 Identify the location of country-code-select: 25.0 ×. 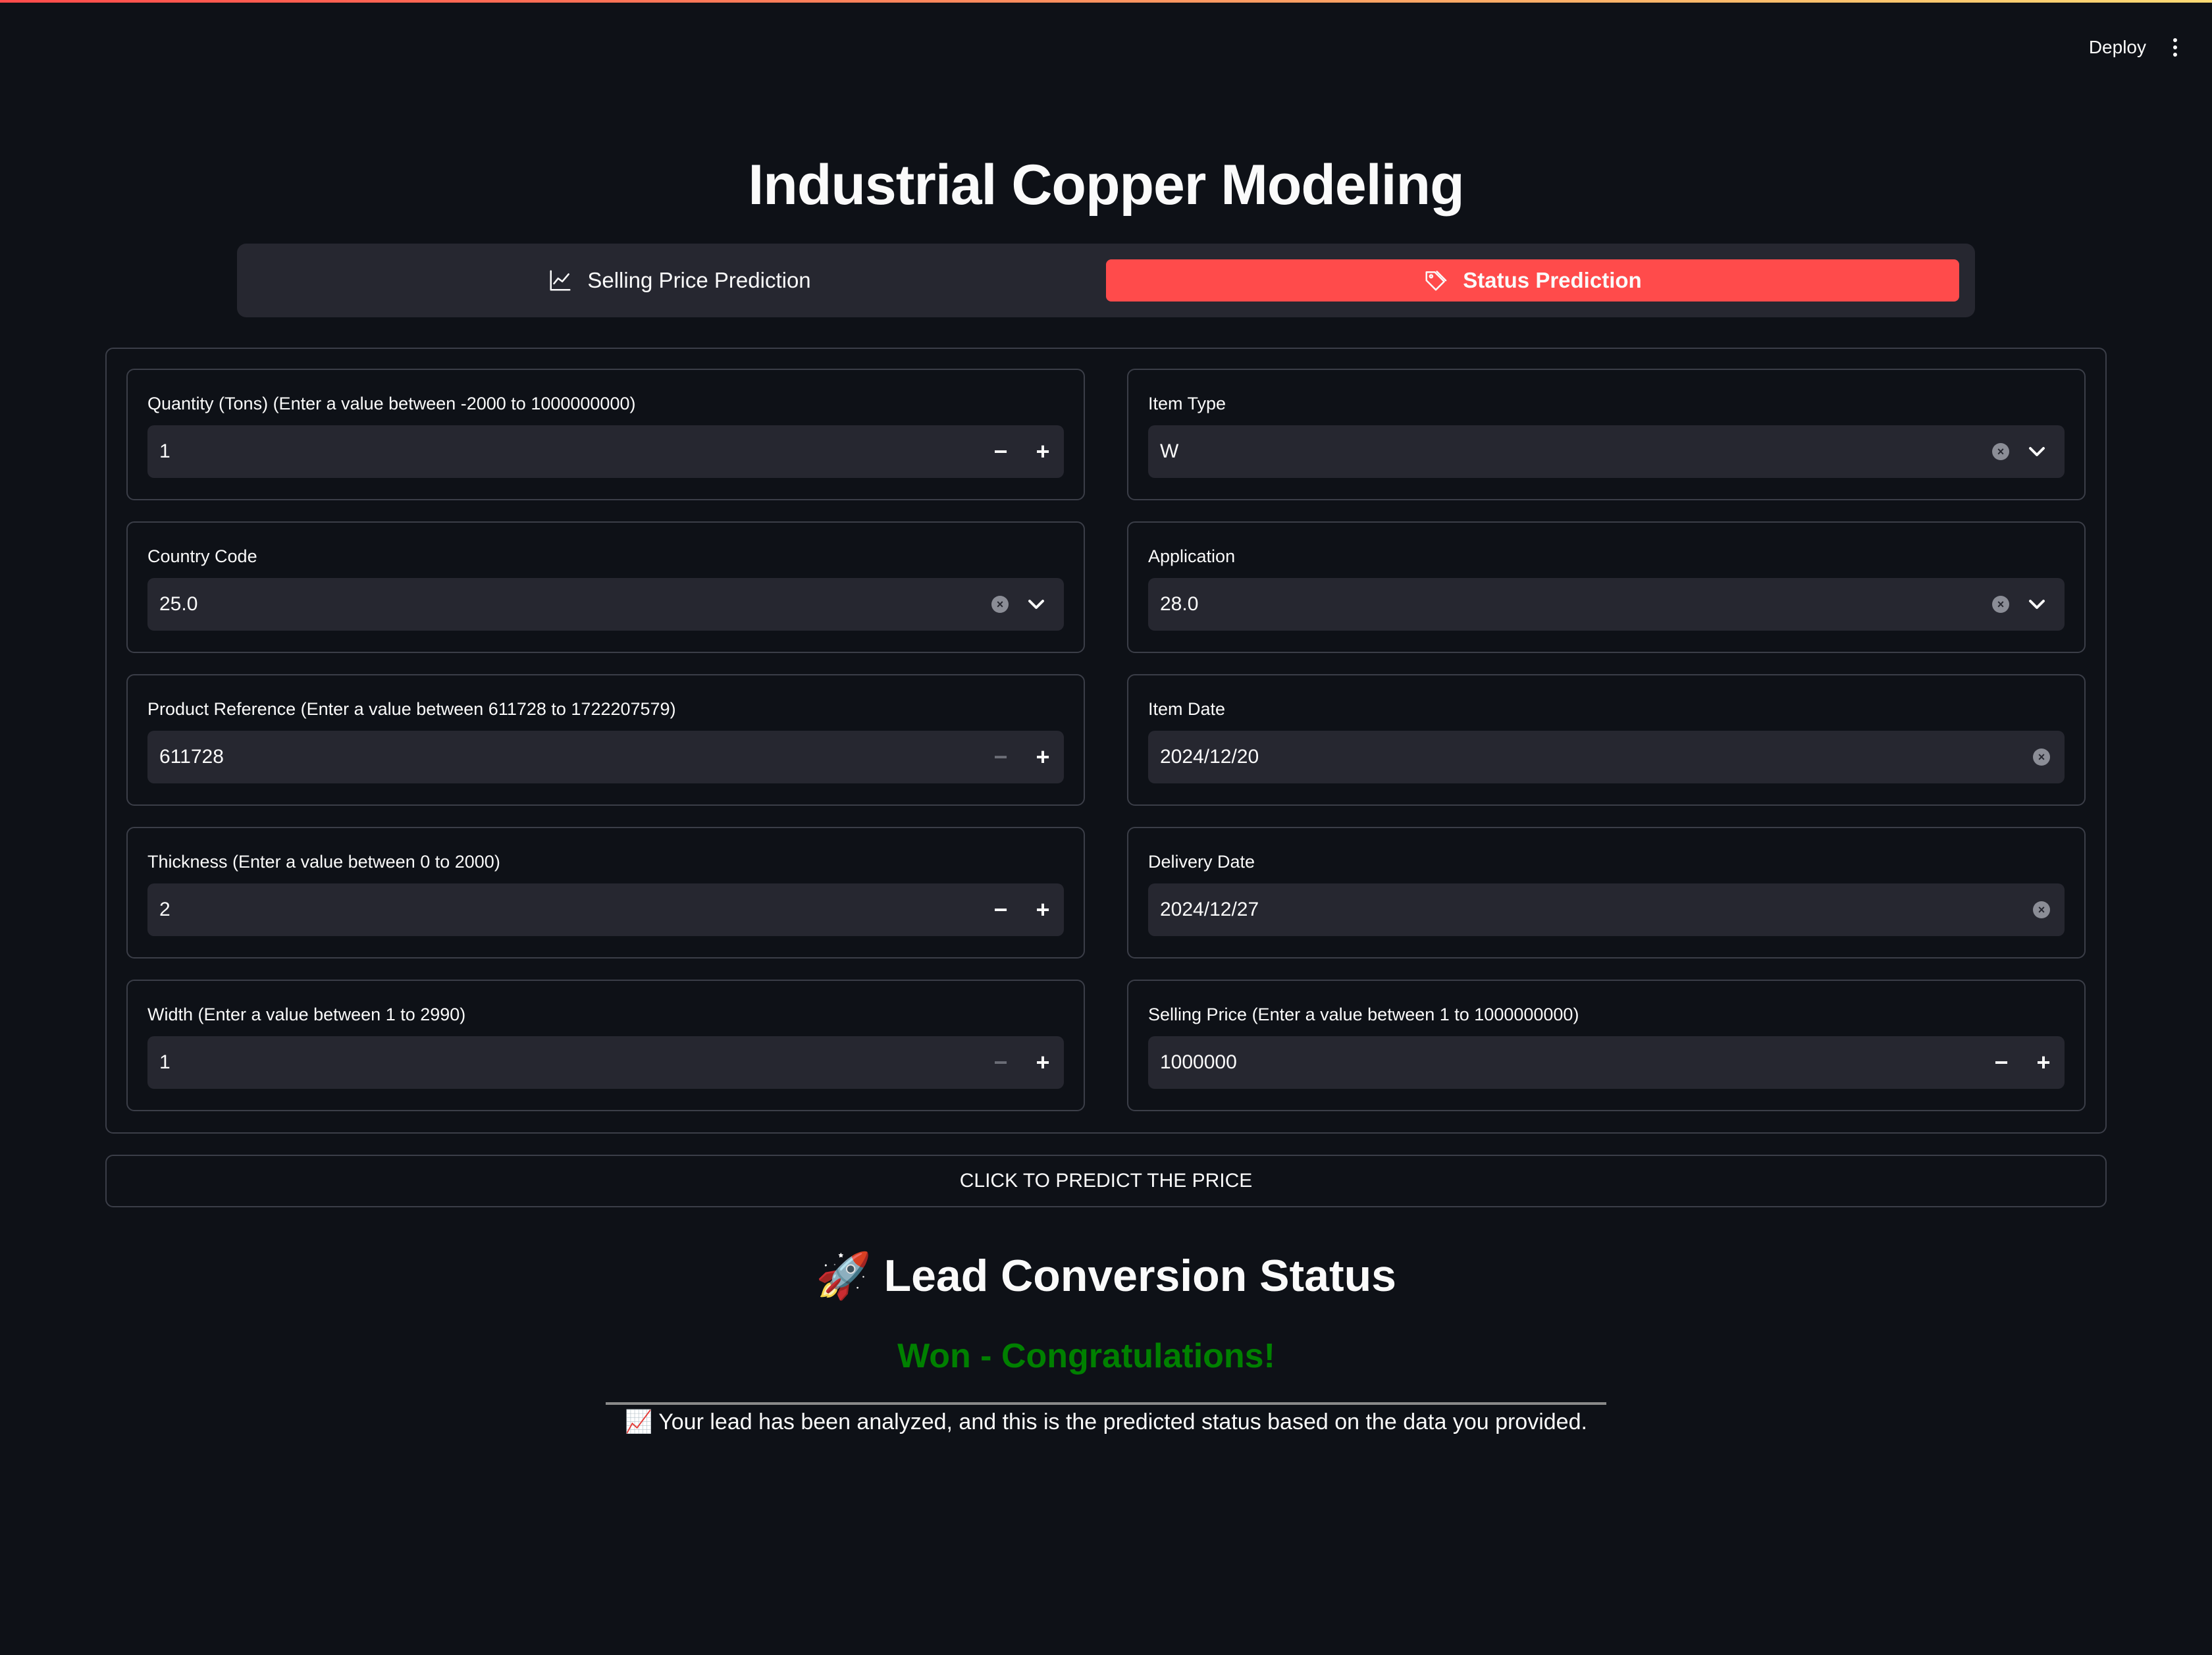
(605, 604).